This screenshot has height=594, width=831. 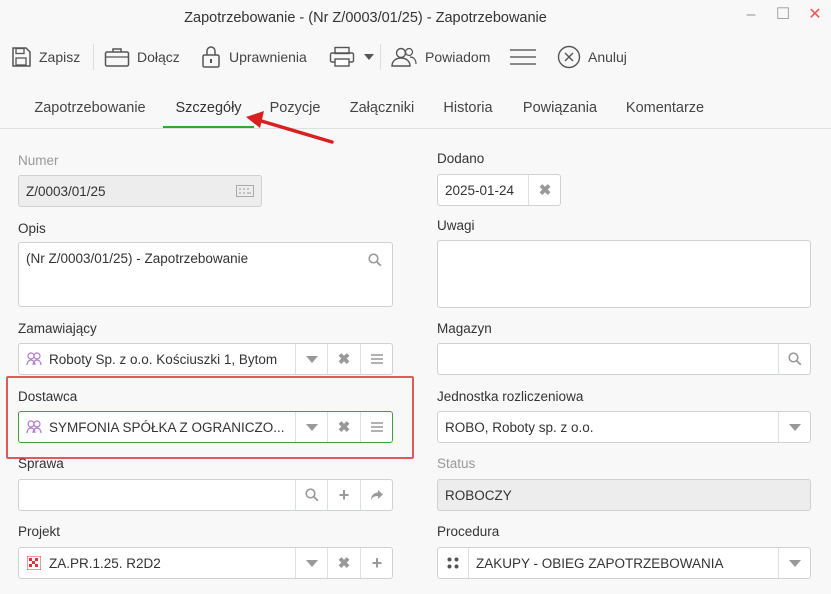 I want to click on magazyn-search-button, so click(x=794, y=359).